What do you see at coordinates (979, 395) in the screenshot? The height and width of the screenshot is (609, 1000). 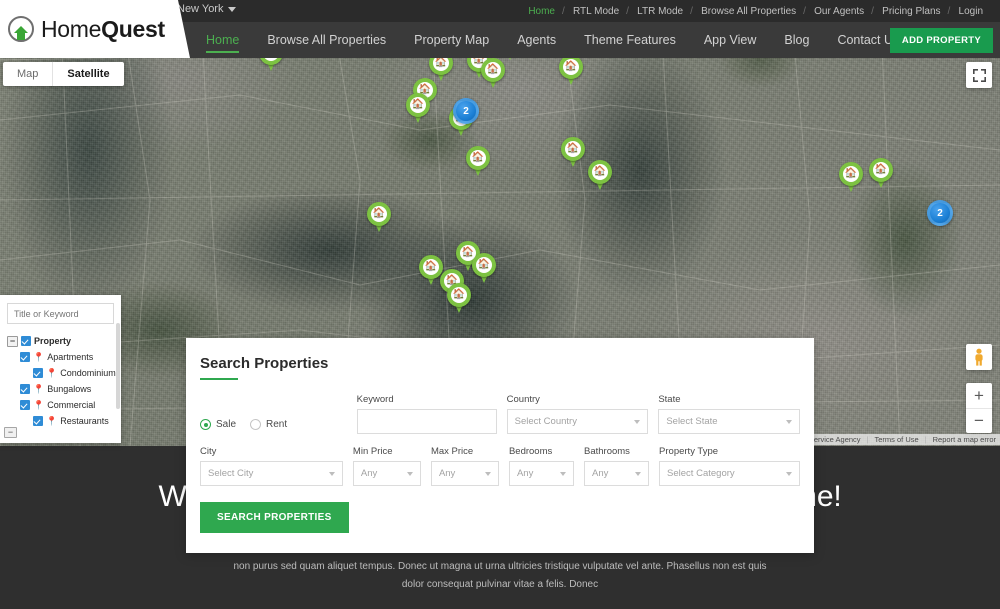 I see `zoom-in-button: +` at bounding box center [979, 395].